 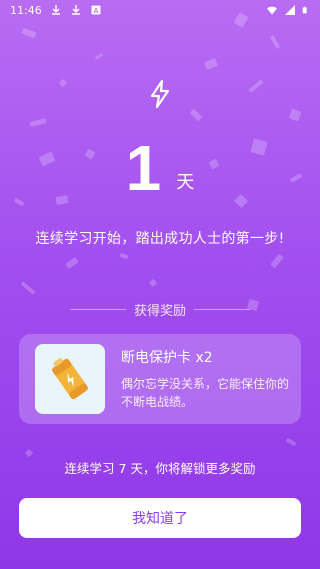 I want to click on divider-line-right, so click(x=222, y=309).